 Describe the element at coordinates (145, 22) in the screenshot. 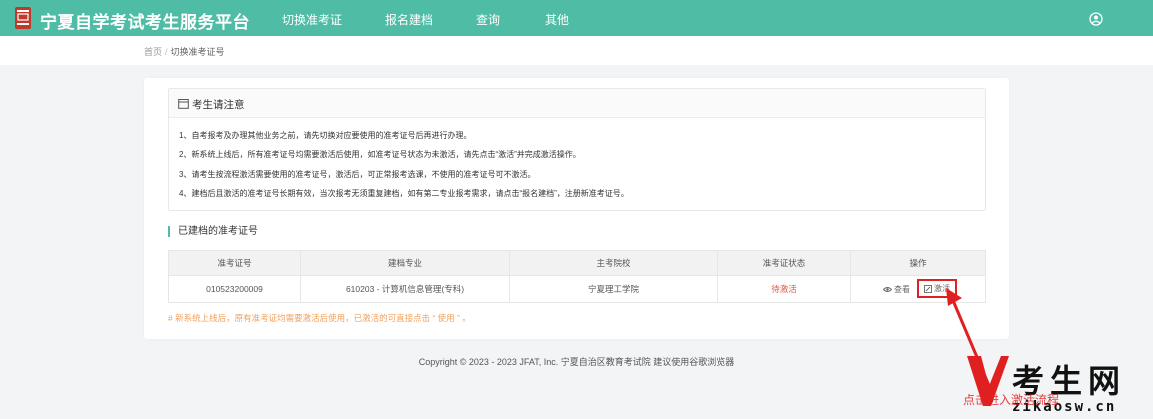

I see `app-title: 宁夏自学考试考生服务平台` at that location.